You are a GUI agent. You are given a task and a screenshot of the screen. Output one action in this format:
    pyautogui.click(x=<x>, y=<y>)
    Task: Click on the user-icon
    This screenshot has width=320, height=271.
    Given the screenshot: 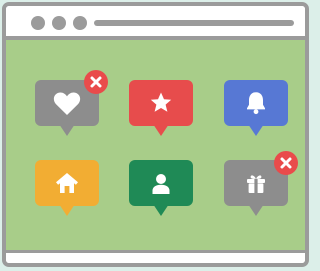 What is the action you would take?
    pyautogui.click(x=161, y=183)
    